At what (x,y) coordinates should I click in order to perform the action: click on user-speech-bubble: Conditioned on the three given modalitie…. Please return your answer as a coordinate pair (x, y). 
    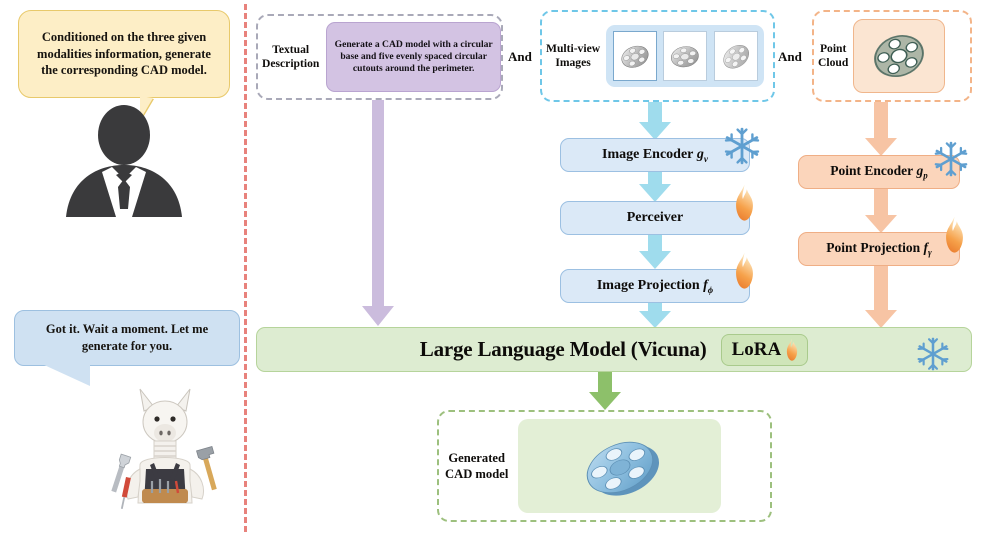
    Looking at the image, I should click on (124, 54).